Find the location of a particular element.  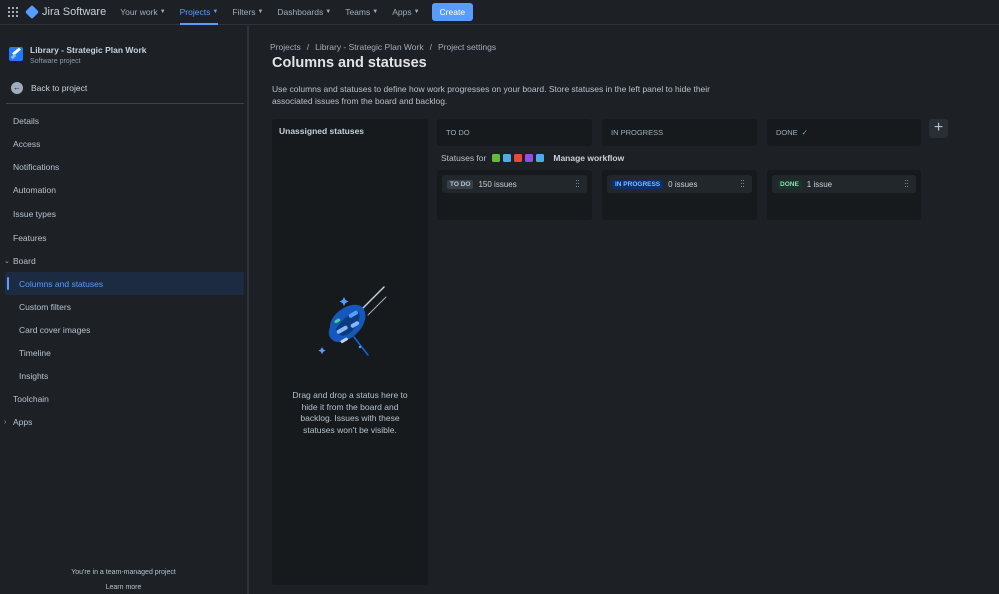

statuses-for-bar: Statuses for Manage workflow is located at coordinates (532, 158).